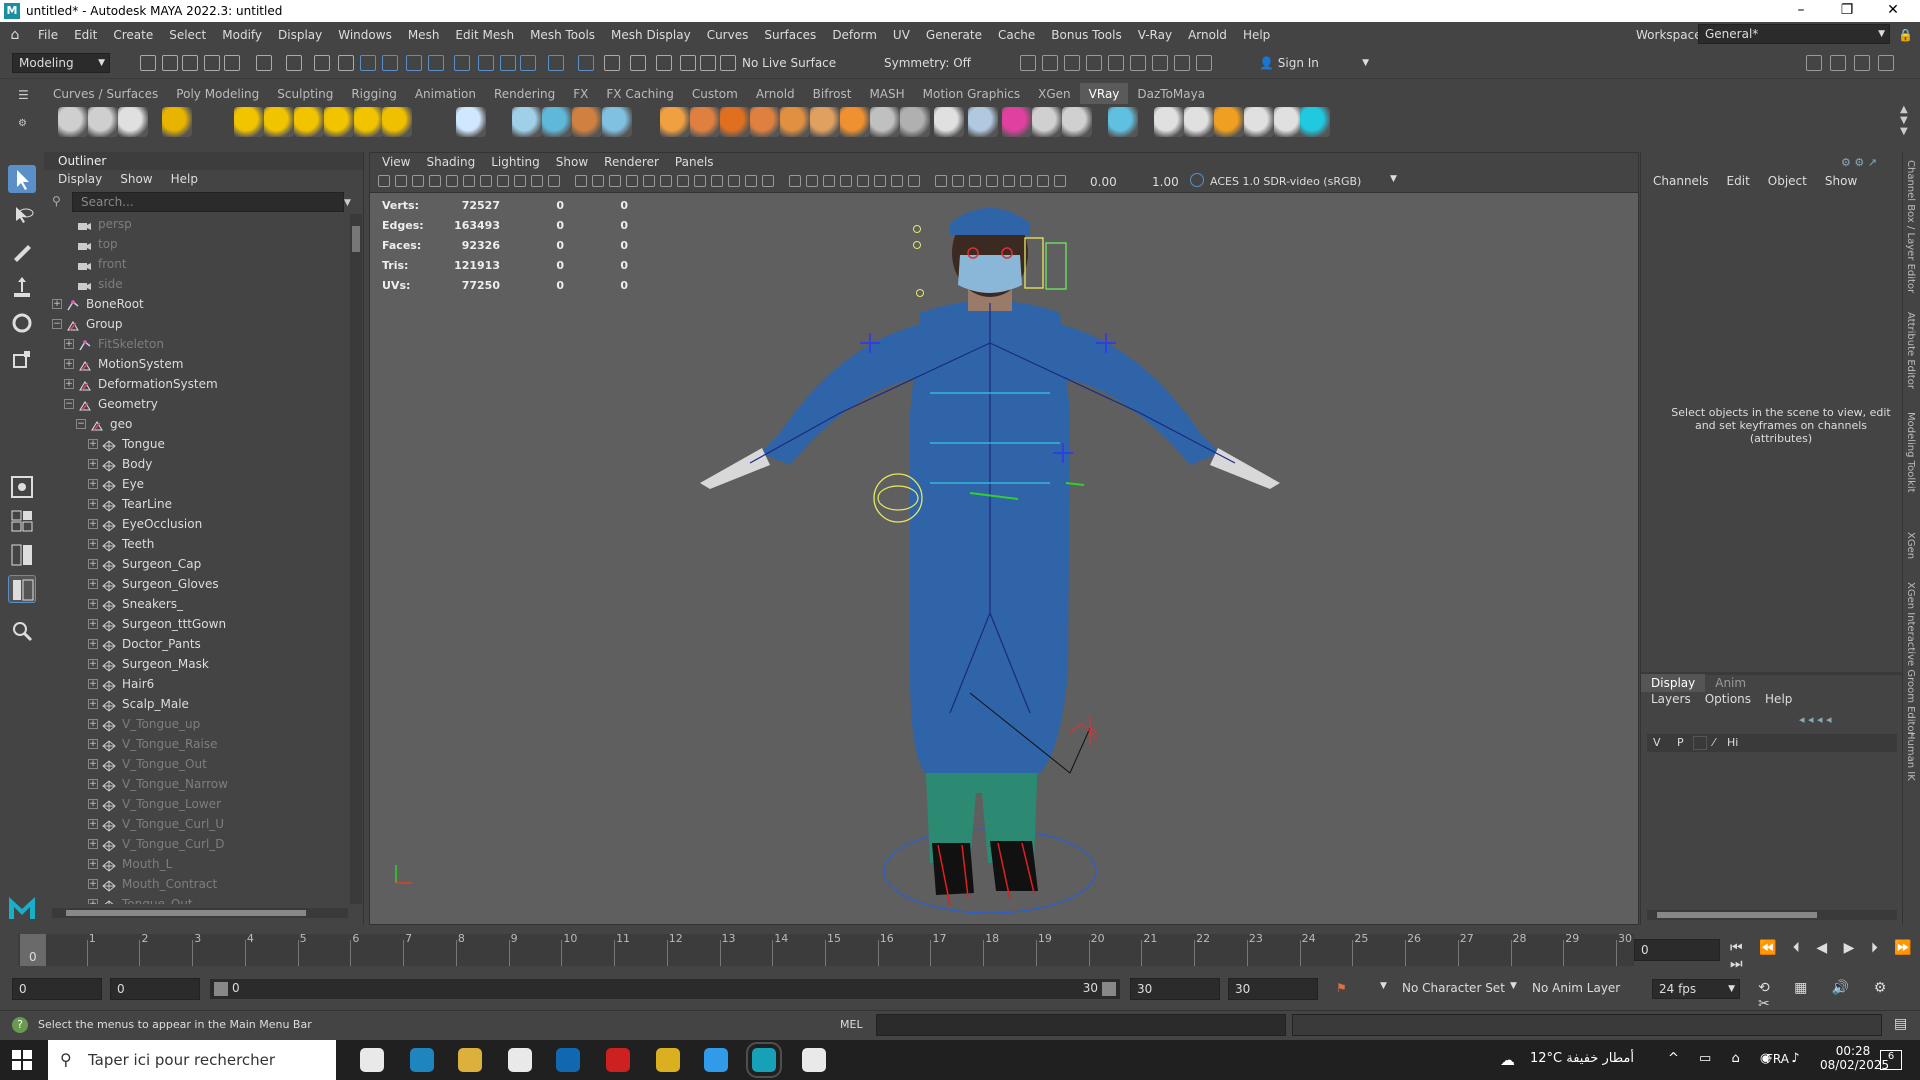  Describe the element at coordinates (1197, 180) in the screenshot. I see `color-management-icon` at that location.